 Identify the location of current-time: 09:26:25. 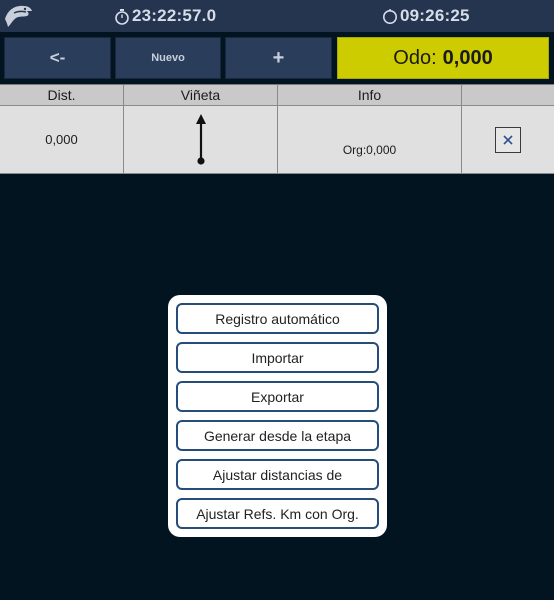
(435, 15).